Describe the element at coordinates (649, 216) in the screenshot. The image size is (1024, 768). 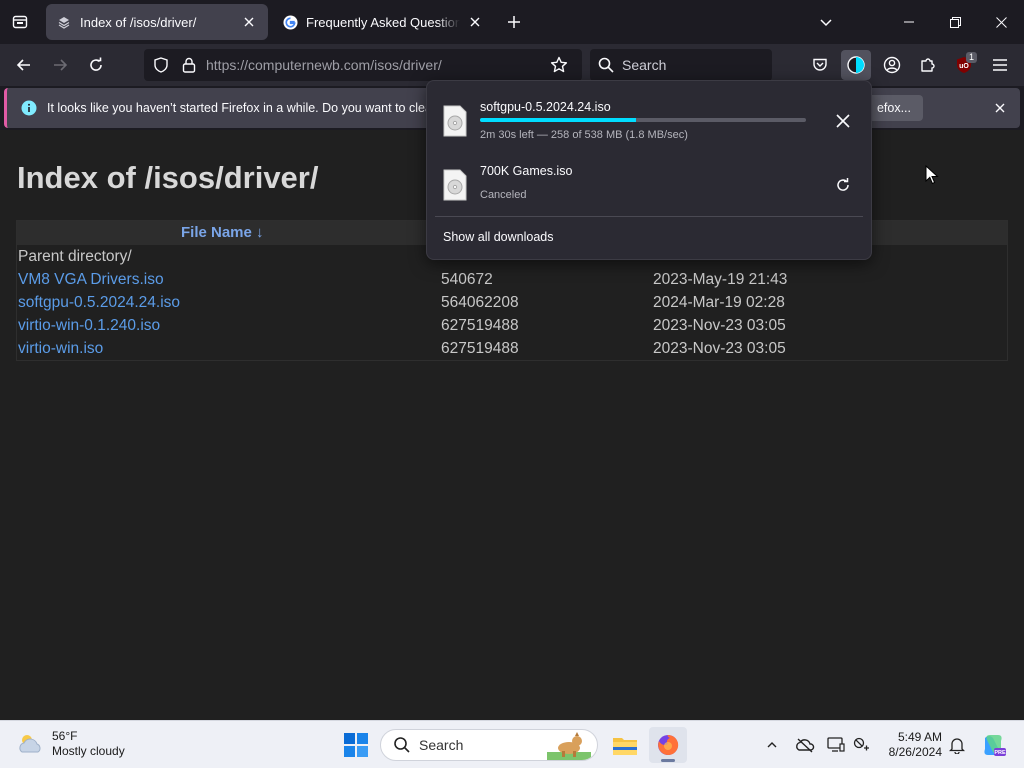
I see `panel-separator` at that location.